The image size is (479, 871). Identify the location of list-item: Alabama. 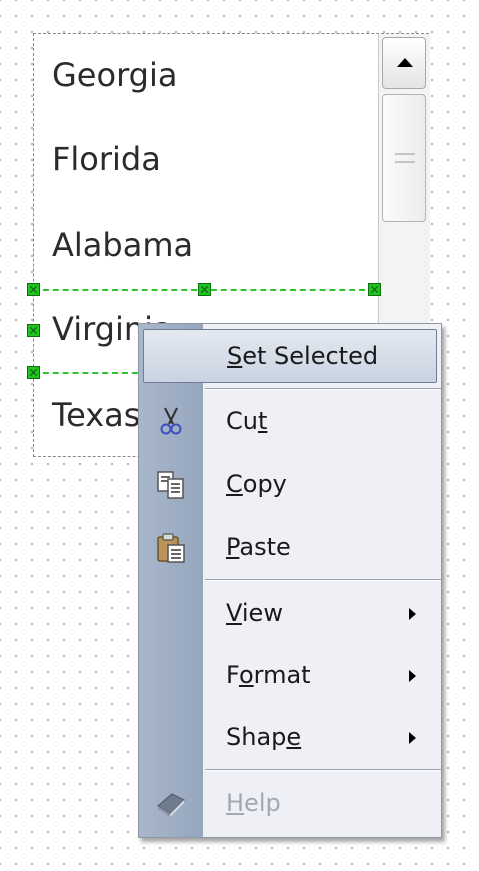
(122, 245).